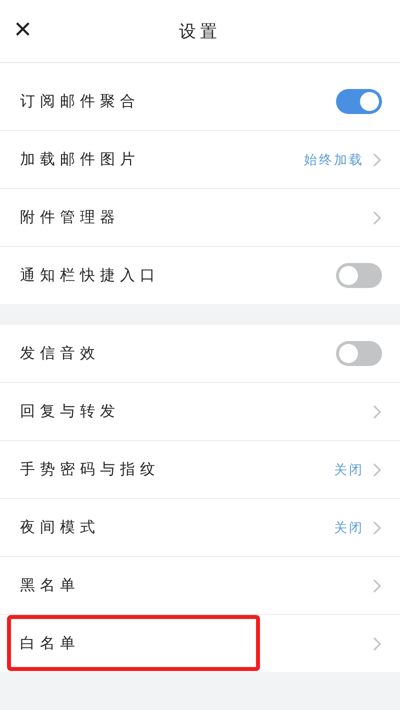 The width and height of the screenshot is (400, 710). I want to click on row-label: 发信音效, so click(60, 353).